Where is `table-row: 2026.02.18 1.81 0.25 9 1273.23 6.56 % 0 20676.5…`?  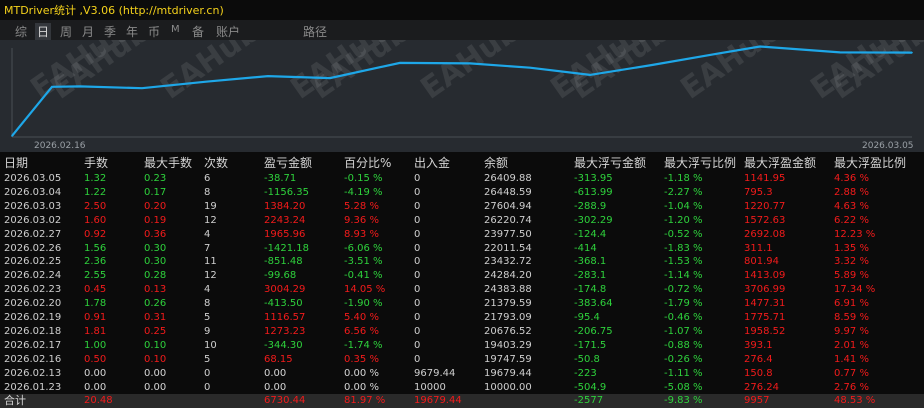
table-row: 2026.02.18 1.81 0.25 9 1273.23 6.56 % 0 20676.5… is located at coordinates (462, 331).